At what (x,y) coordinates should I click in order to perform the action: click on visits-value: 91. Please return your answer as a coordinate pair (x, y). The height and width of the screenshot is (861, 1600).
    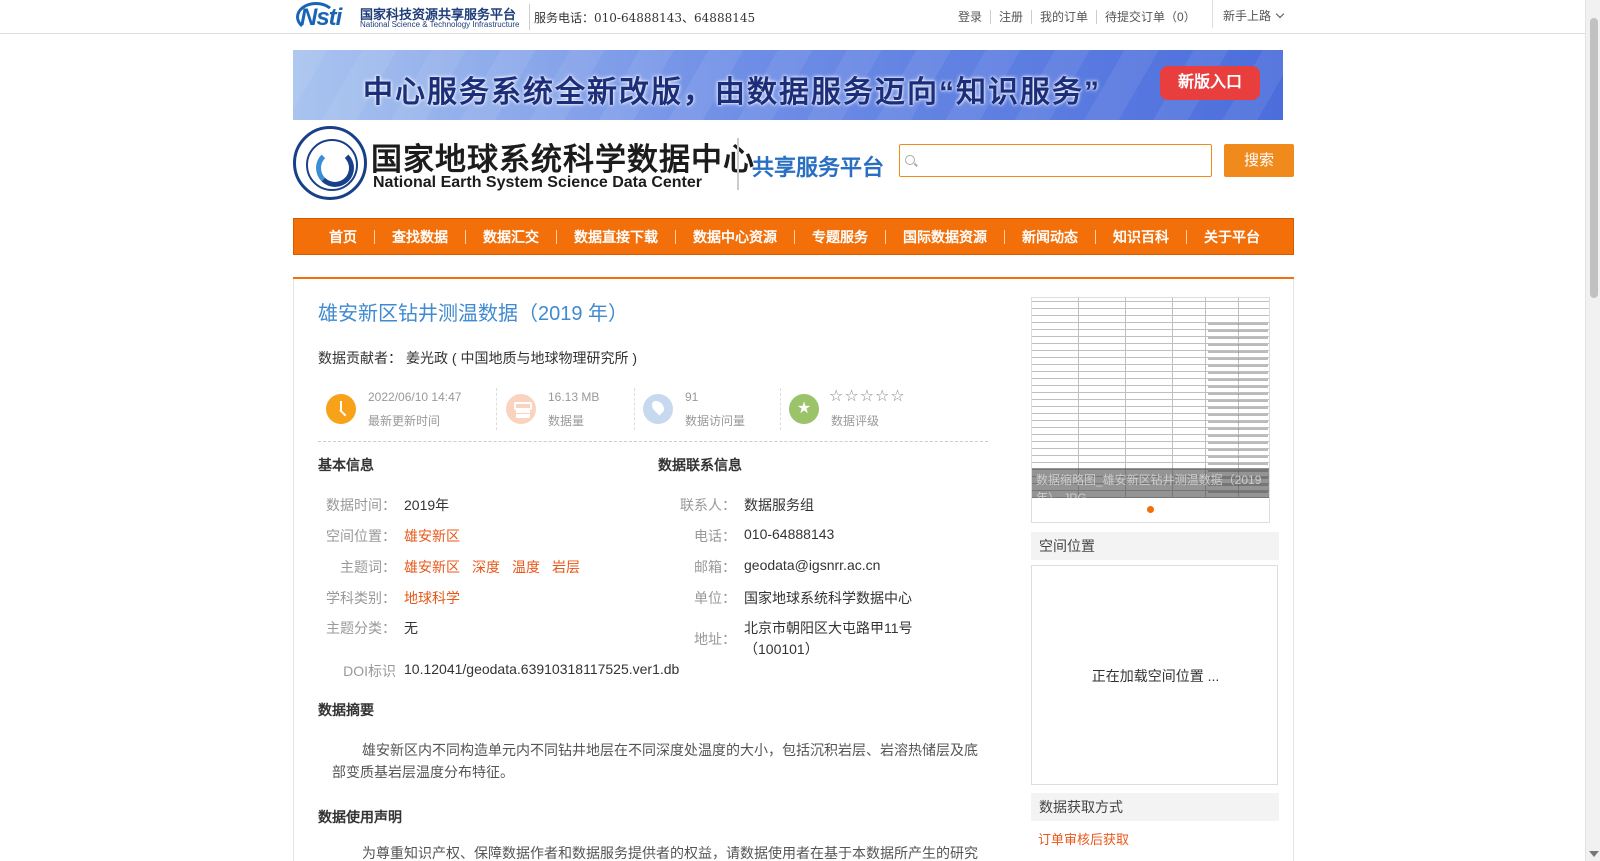
    Looking at the image, I should click on (692, 397).